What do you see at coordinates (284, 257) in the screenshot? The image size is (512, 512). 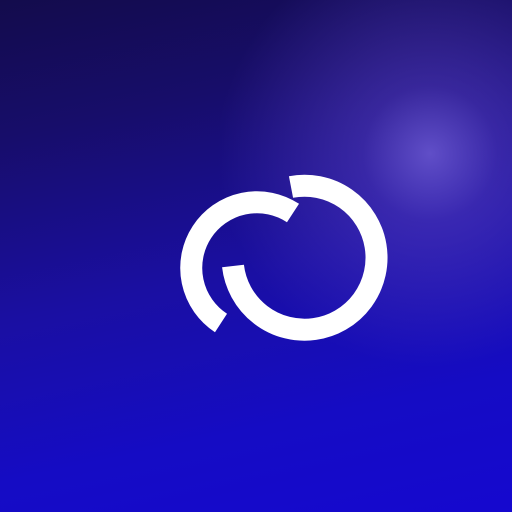 I see `linked-rings-logo-icon` at bounding box center [284, 257].